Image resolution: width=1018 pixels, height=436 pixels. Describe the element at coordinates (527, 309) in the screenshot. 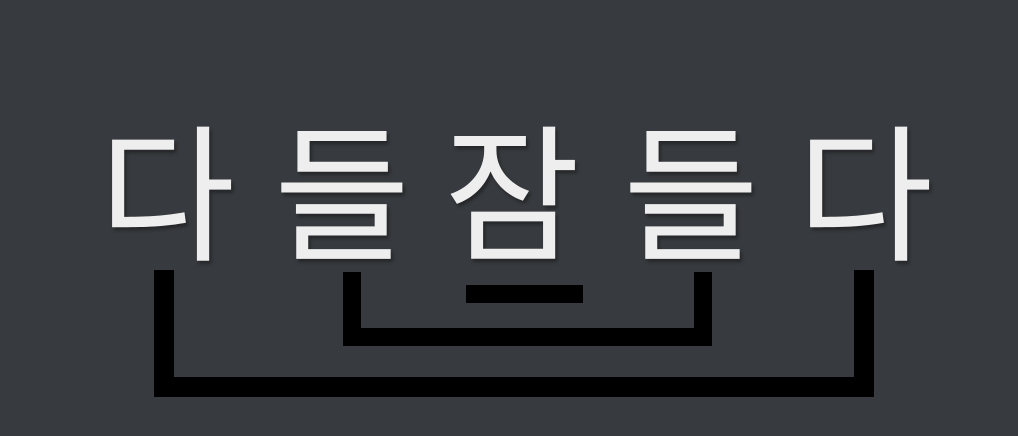

I see `inner-bracket` at that location.